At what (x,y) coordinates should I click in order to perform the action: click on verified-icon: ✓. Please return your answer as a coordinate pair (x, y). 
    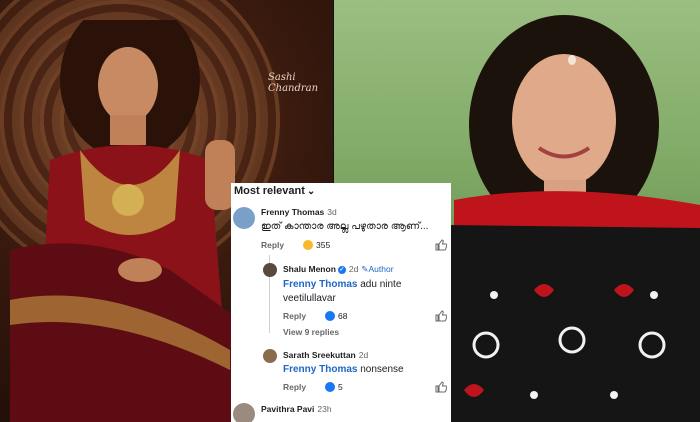
    Looking at the image, I should click on (341, 269).